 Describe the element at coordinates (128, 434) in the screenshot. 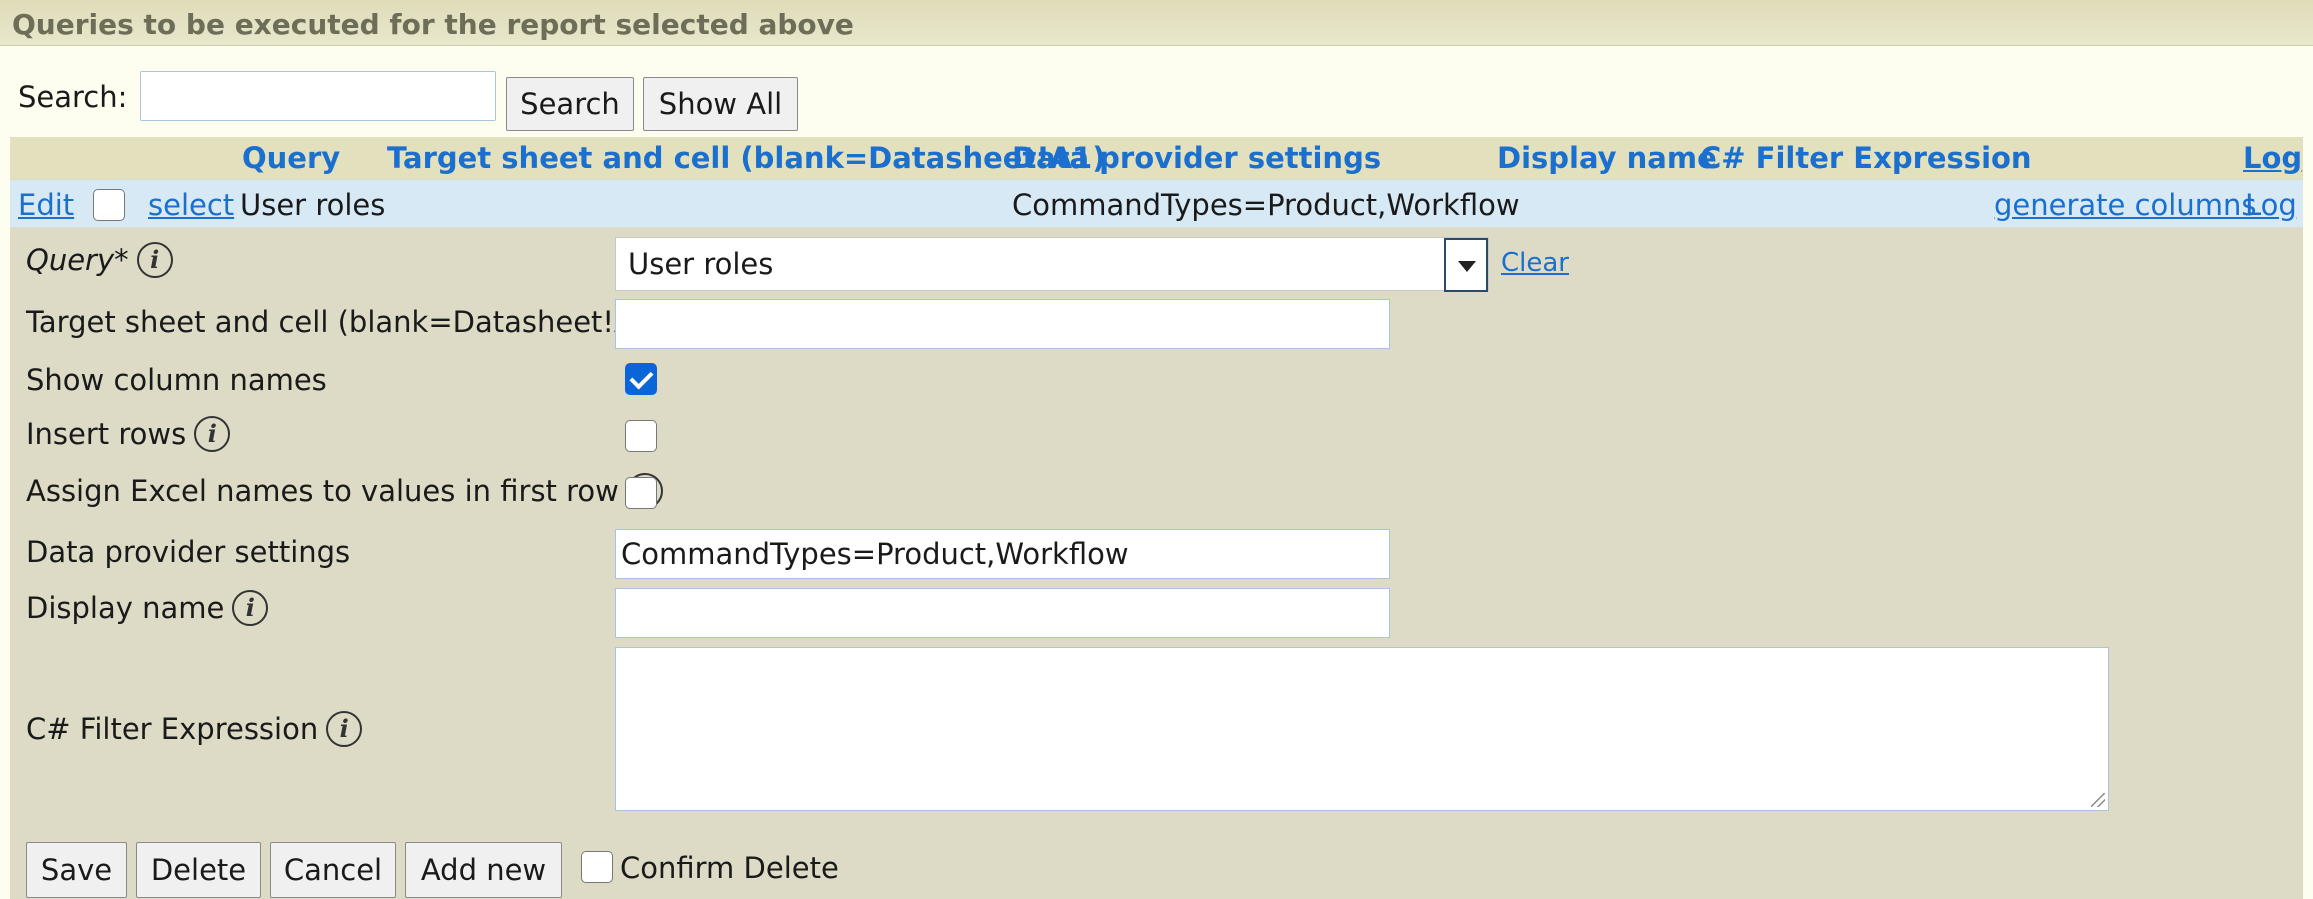

I see `insert-rows-label: Insert rows i` at that location.